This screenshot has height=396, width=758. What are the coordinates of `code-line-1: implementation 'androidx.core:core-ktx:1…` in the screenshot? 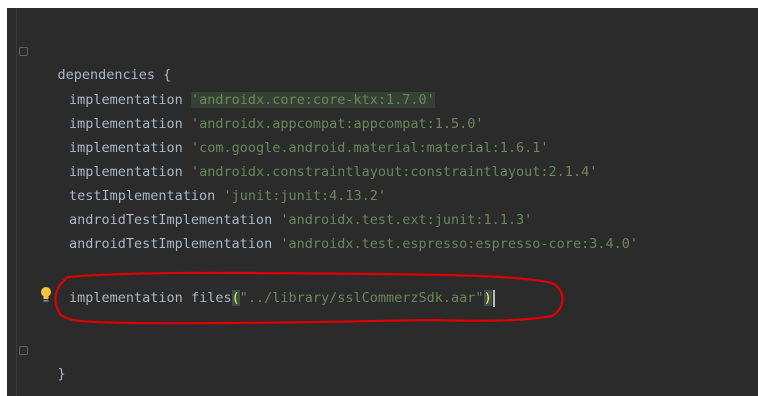 It's located at (382, 100).